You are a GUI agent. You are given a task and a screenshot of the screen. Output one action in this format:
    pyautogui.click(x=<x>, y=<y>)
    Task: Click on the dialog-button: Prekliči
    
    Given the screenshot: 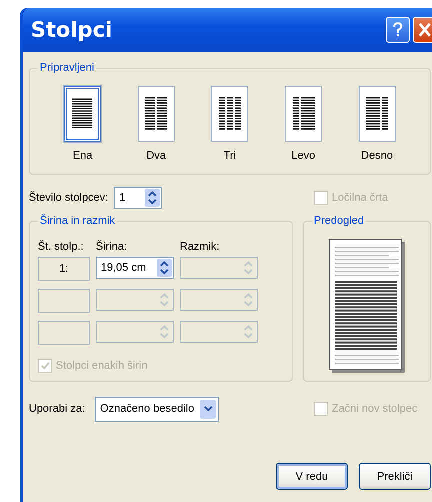 What is the action you would take?
    pyautogui.click(x=395, y=476)
    